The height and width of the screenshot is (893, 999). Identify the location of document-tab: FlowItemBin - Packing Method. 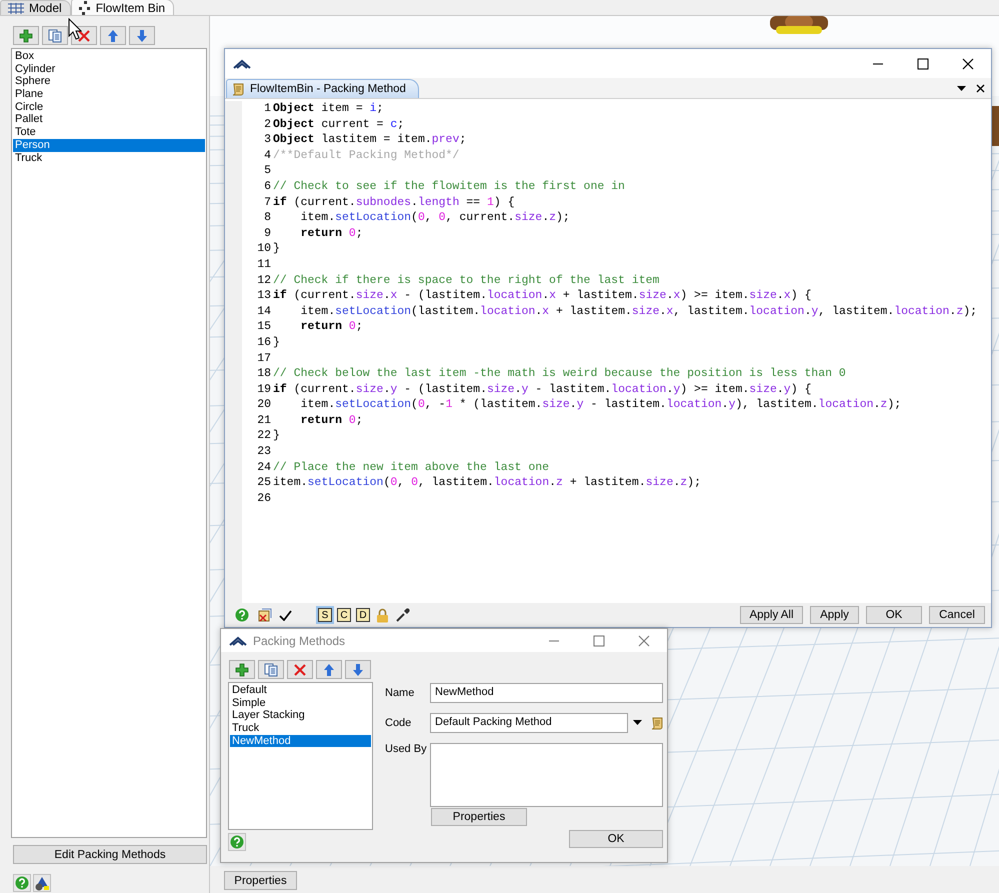
(322, 88).